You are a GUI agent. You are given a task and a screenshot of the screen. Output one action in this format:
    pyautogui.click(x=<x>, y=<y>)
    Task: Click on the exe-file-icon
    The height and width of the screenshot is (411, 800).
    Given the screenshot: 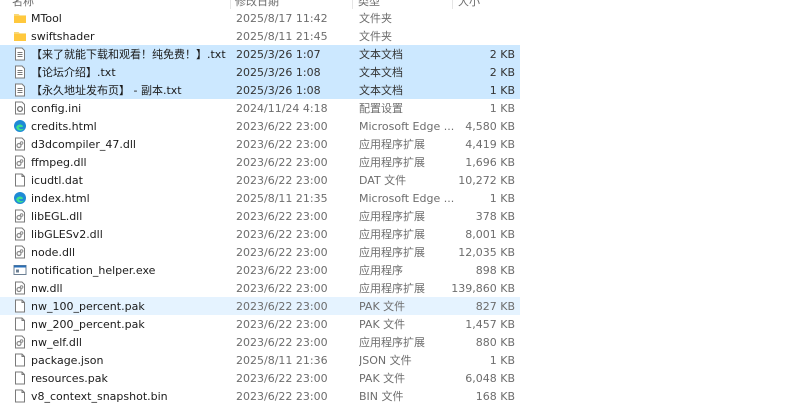 What is the action you would take?
    pyautogui.click(x=20, y=270)
    